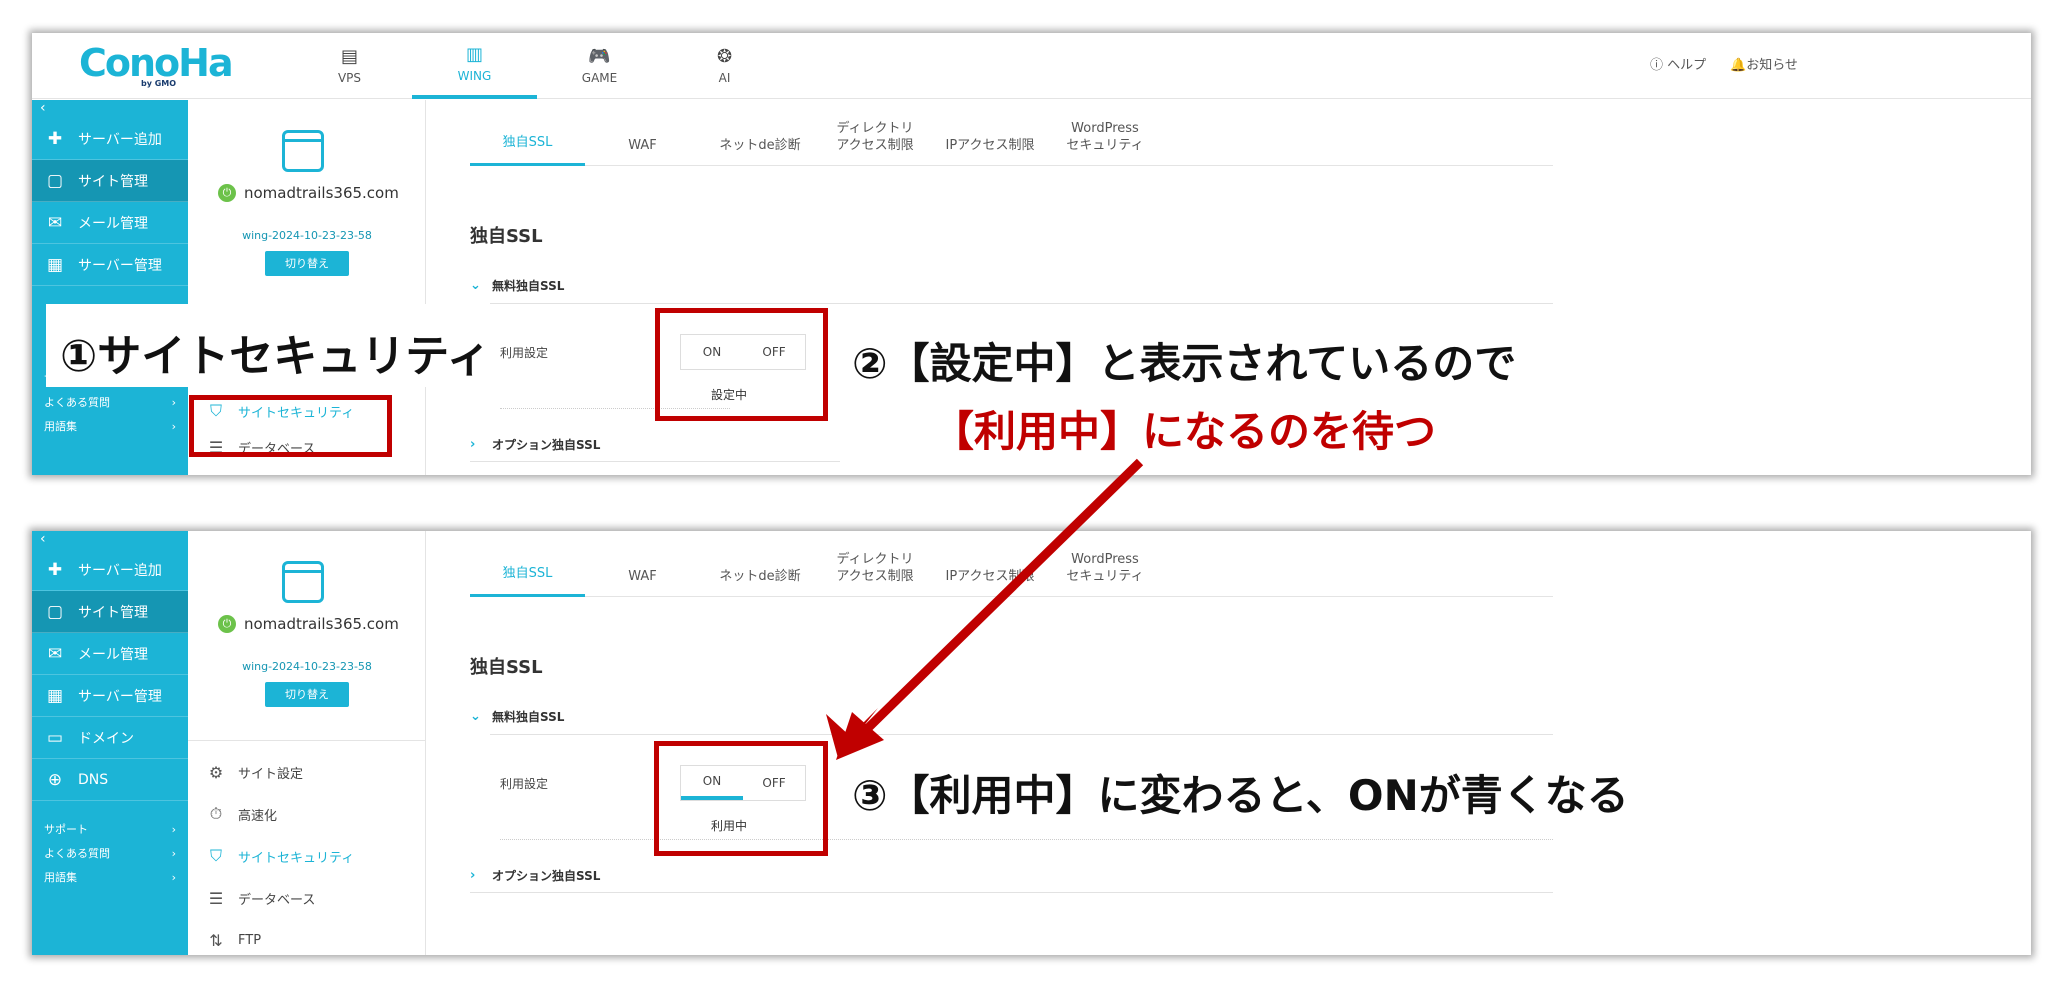 The width and height of the screenshot is (2064, 988). I want to click on arrow-overlay, so click(985, 609).